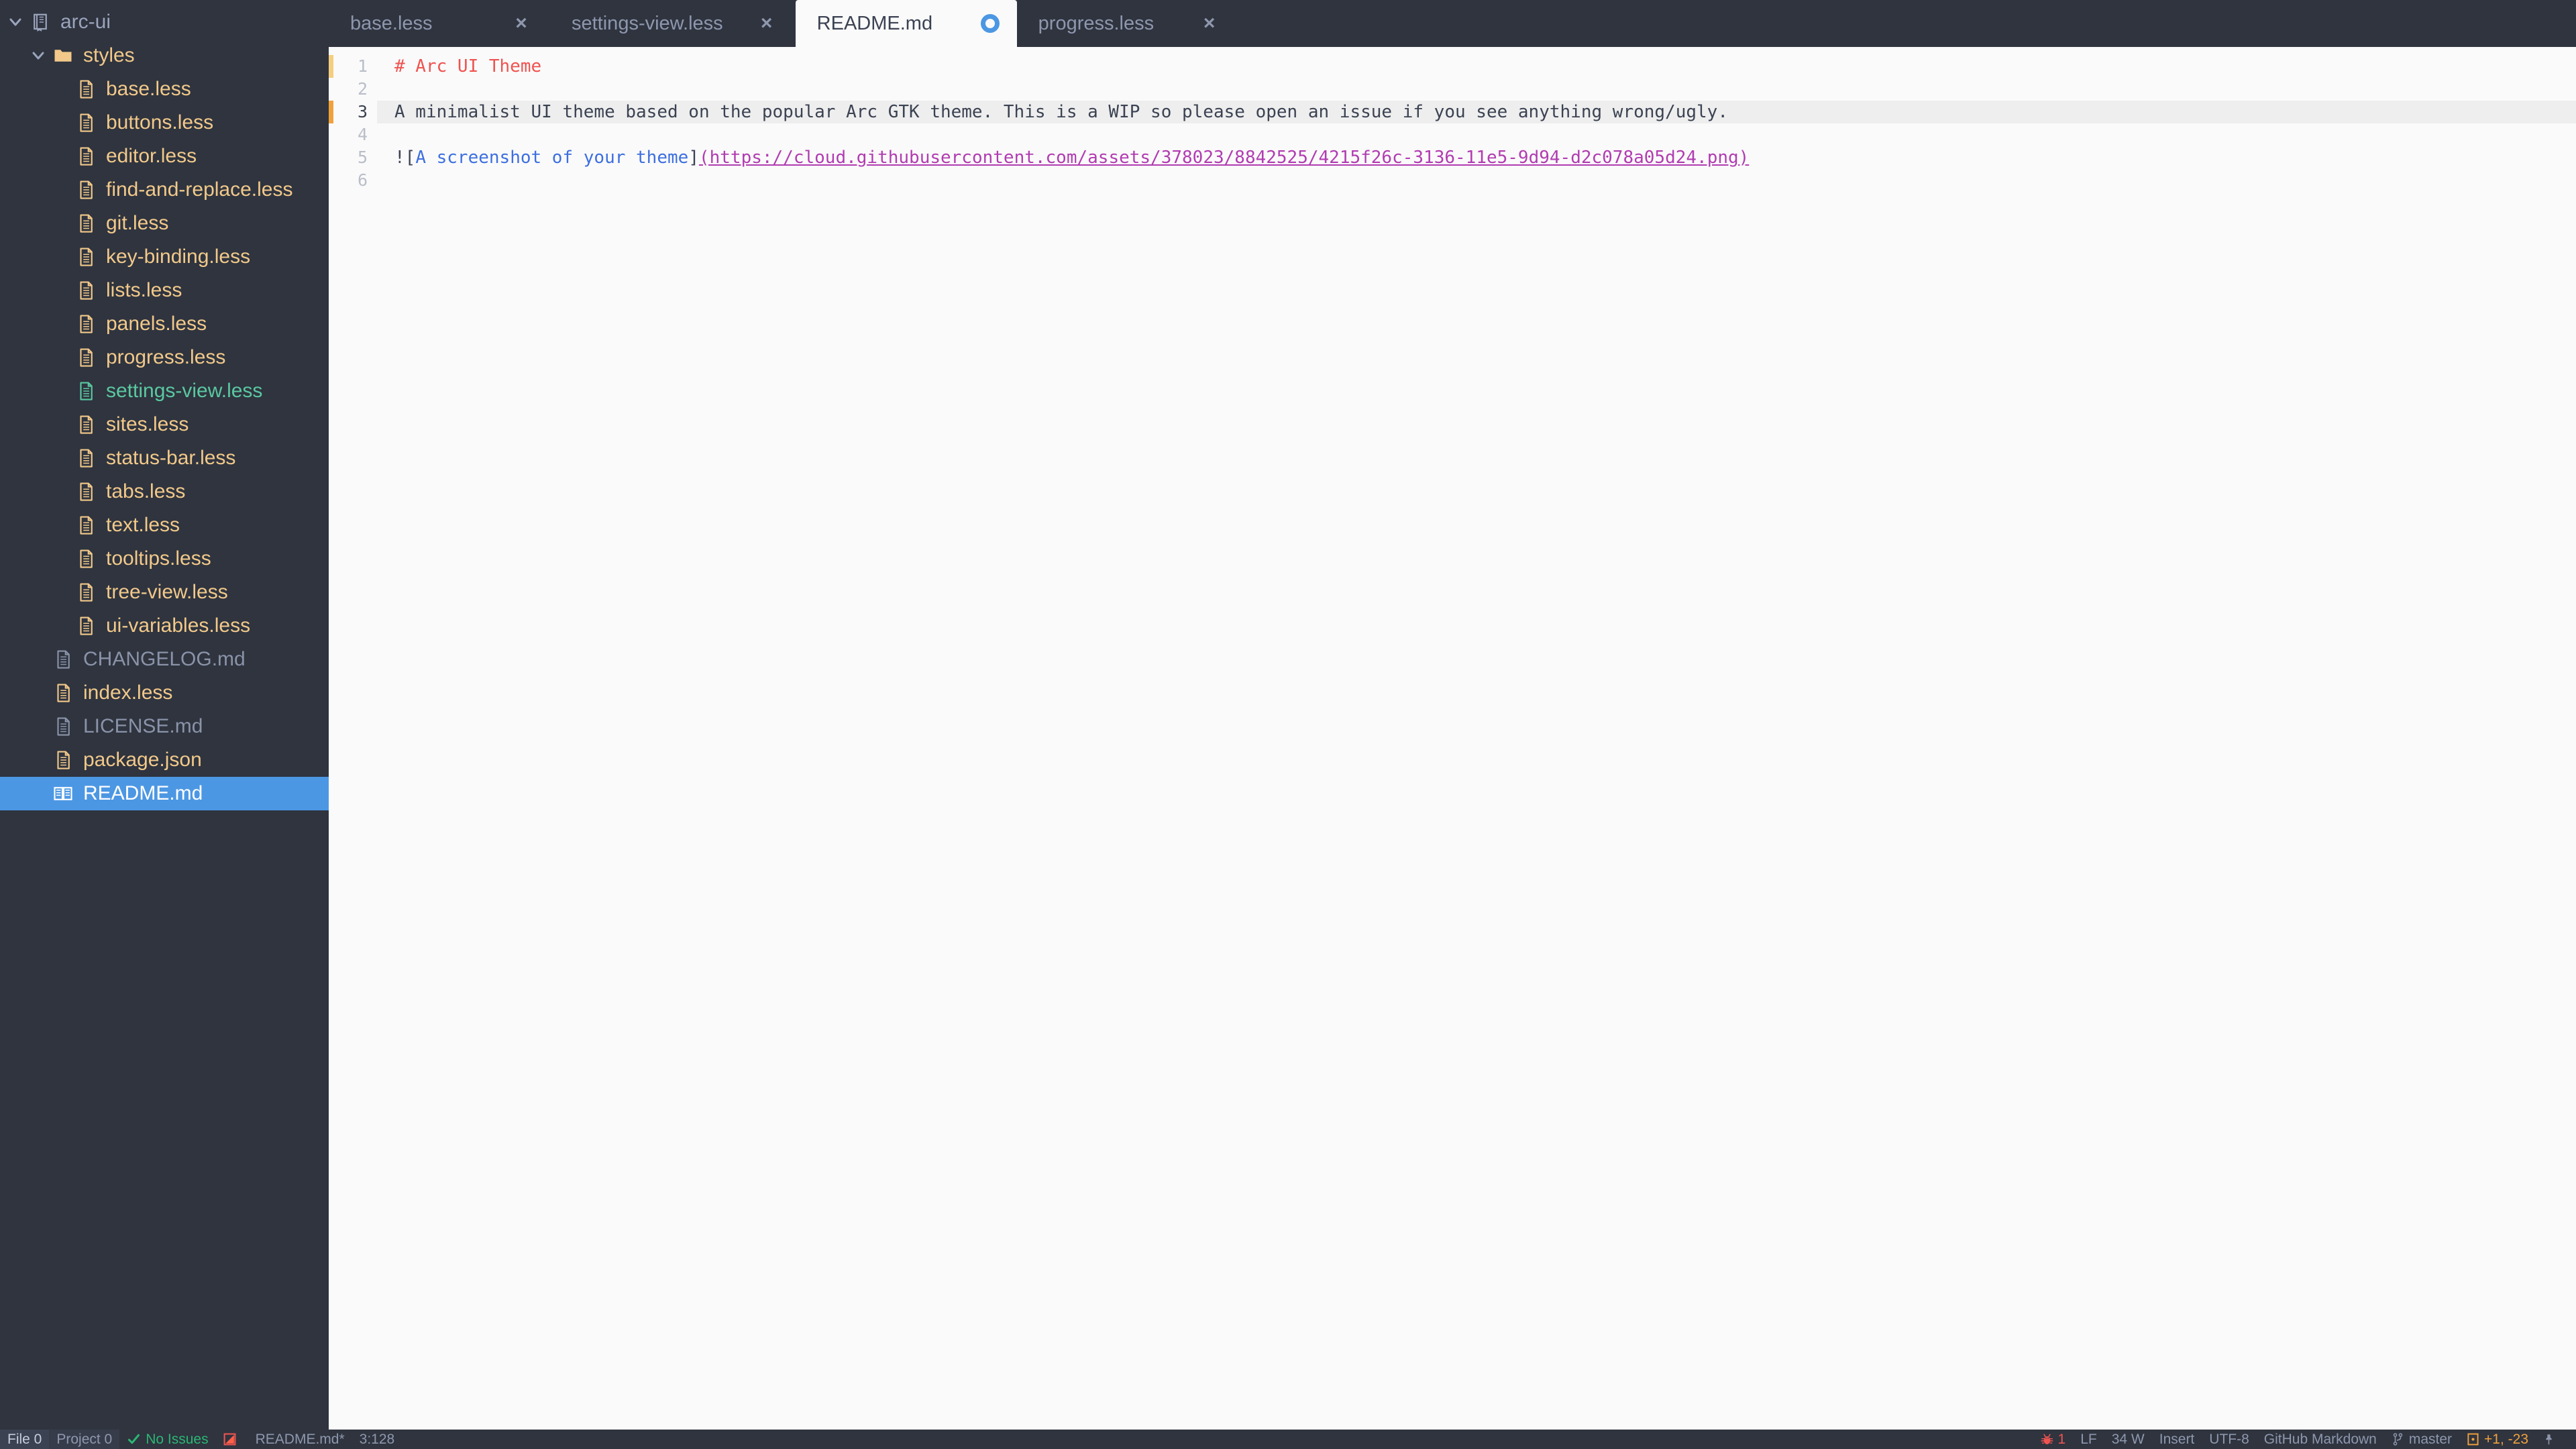  I want to click on tree-item-license-md: LICENSE.md, so click(164, 726).